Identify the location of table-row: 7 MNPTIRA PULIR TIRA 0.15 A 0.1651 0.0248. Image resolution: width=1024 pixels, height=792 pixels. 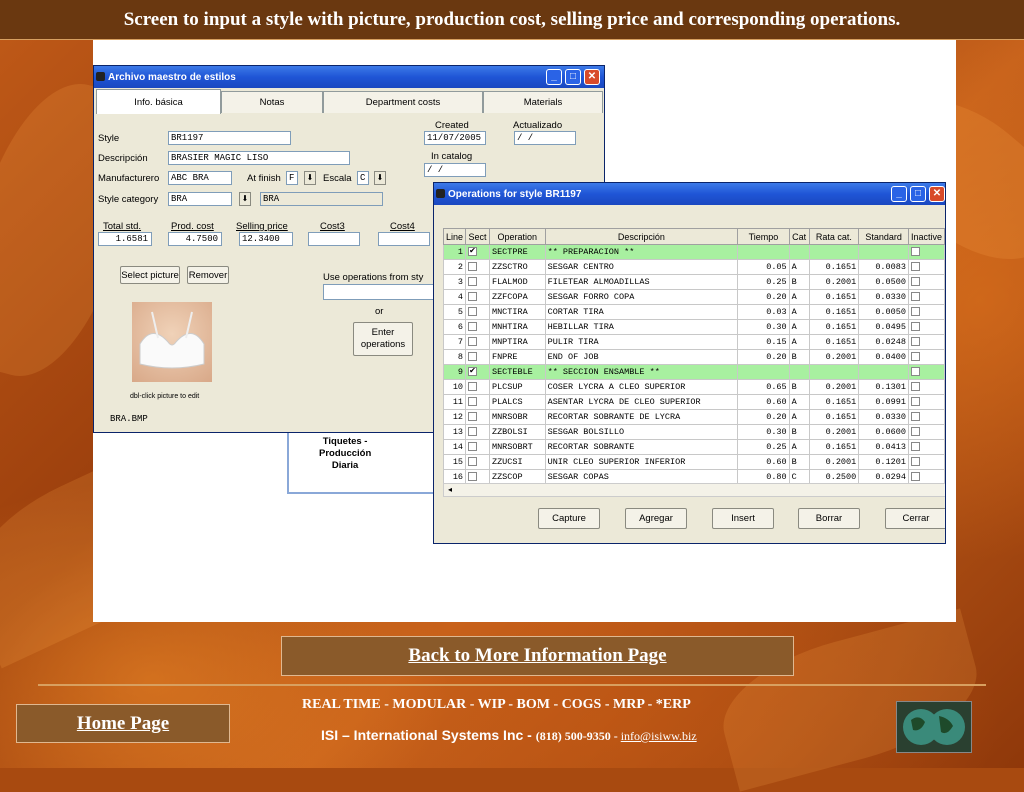
(693, 342).